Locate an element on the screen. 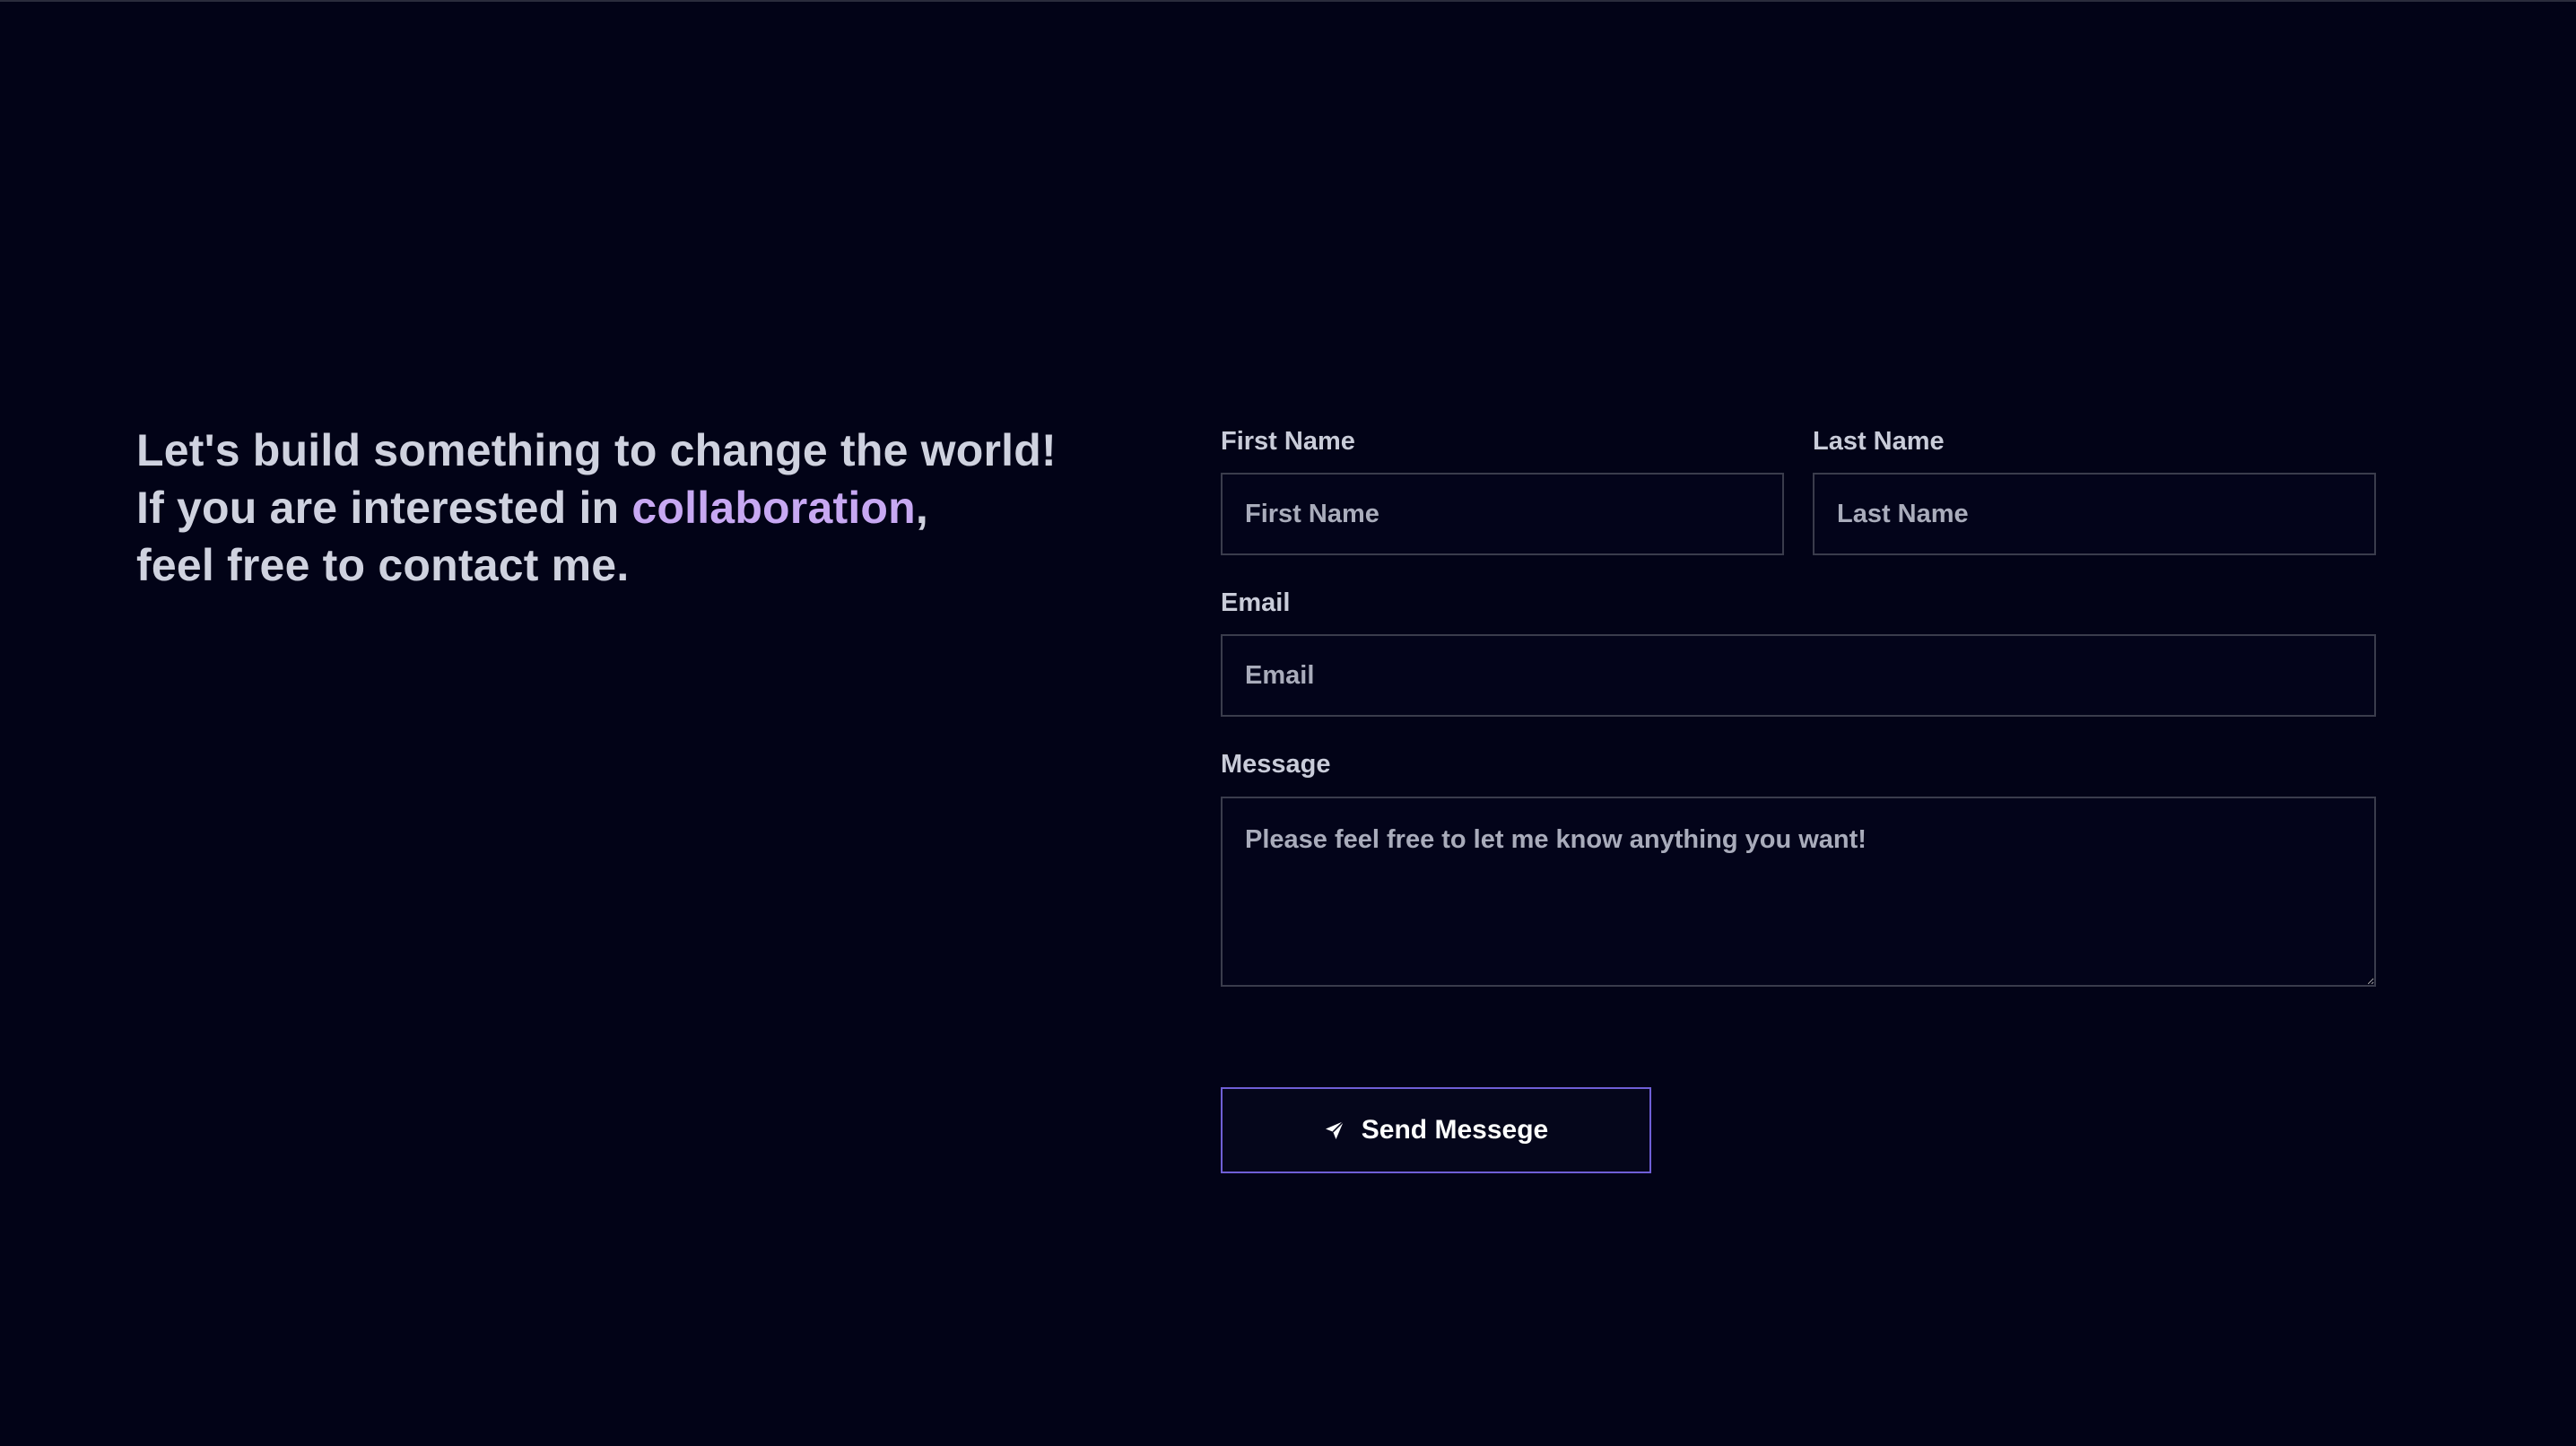 Image resolution: width=2576 pixels, height=1446 pixels. send-icon is located at coordinates (1334, 1130).